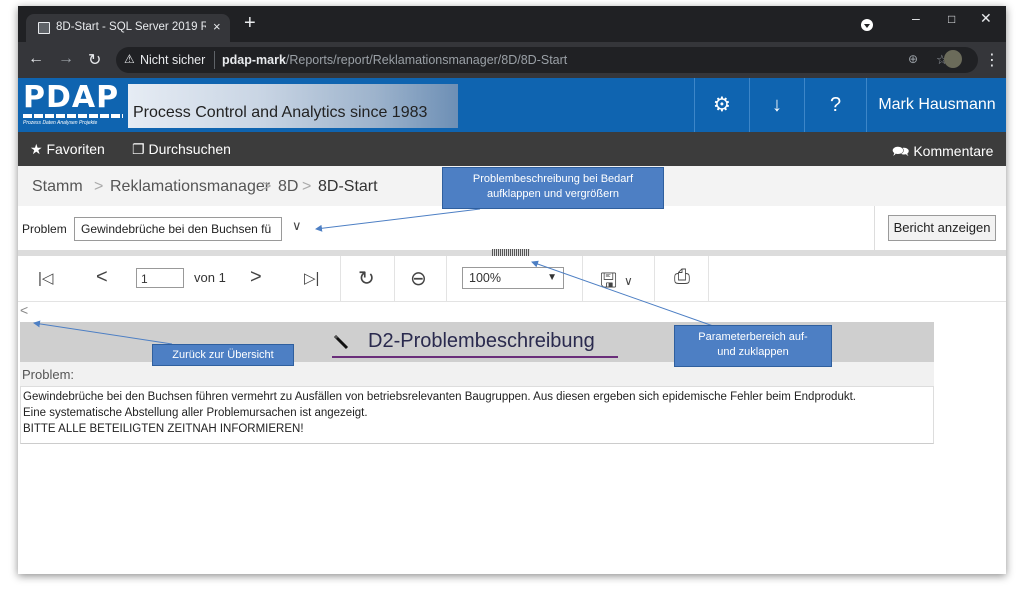 This screenshot has width=1024, height=591. Describe the element at coordinates (753, 352) in the screenshot. I see `callout-text-line: und zuklappen` at that location.